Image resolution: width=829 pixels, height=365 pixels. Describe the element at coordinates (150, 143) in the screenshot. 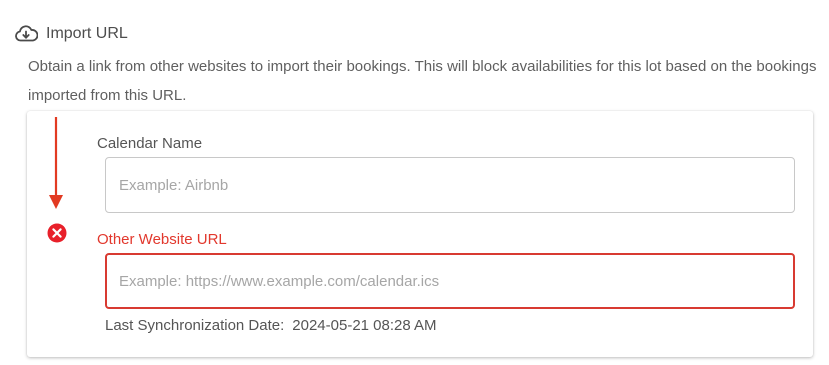

I see `calendar-name-label: Calendar Name` at that location.